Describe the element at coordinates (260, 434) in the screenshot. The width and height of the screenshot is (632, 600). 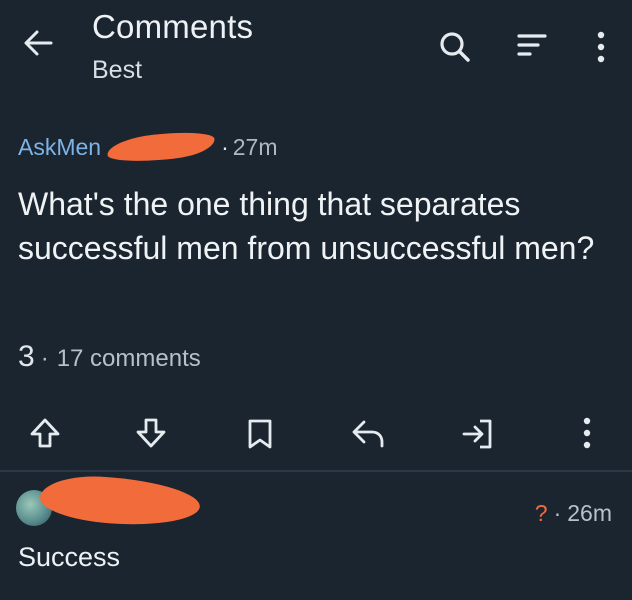
I see `bookmark-icon` at that location.